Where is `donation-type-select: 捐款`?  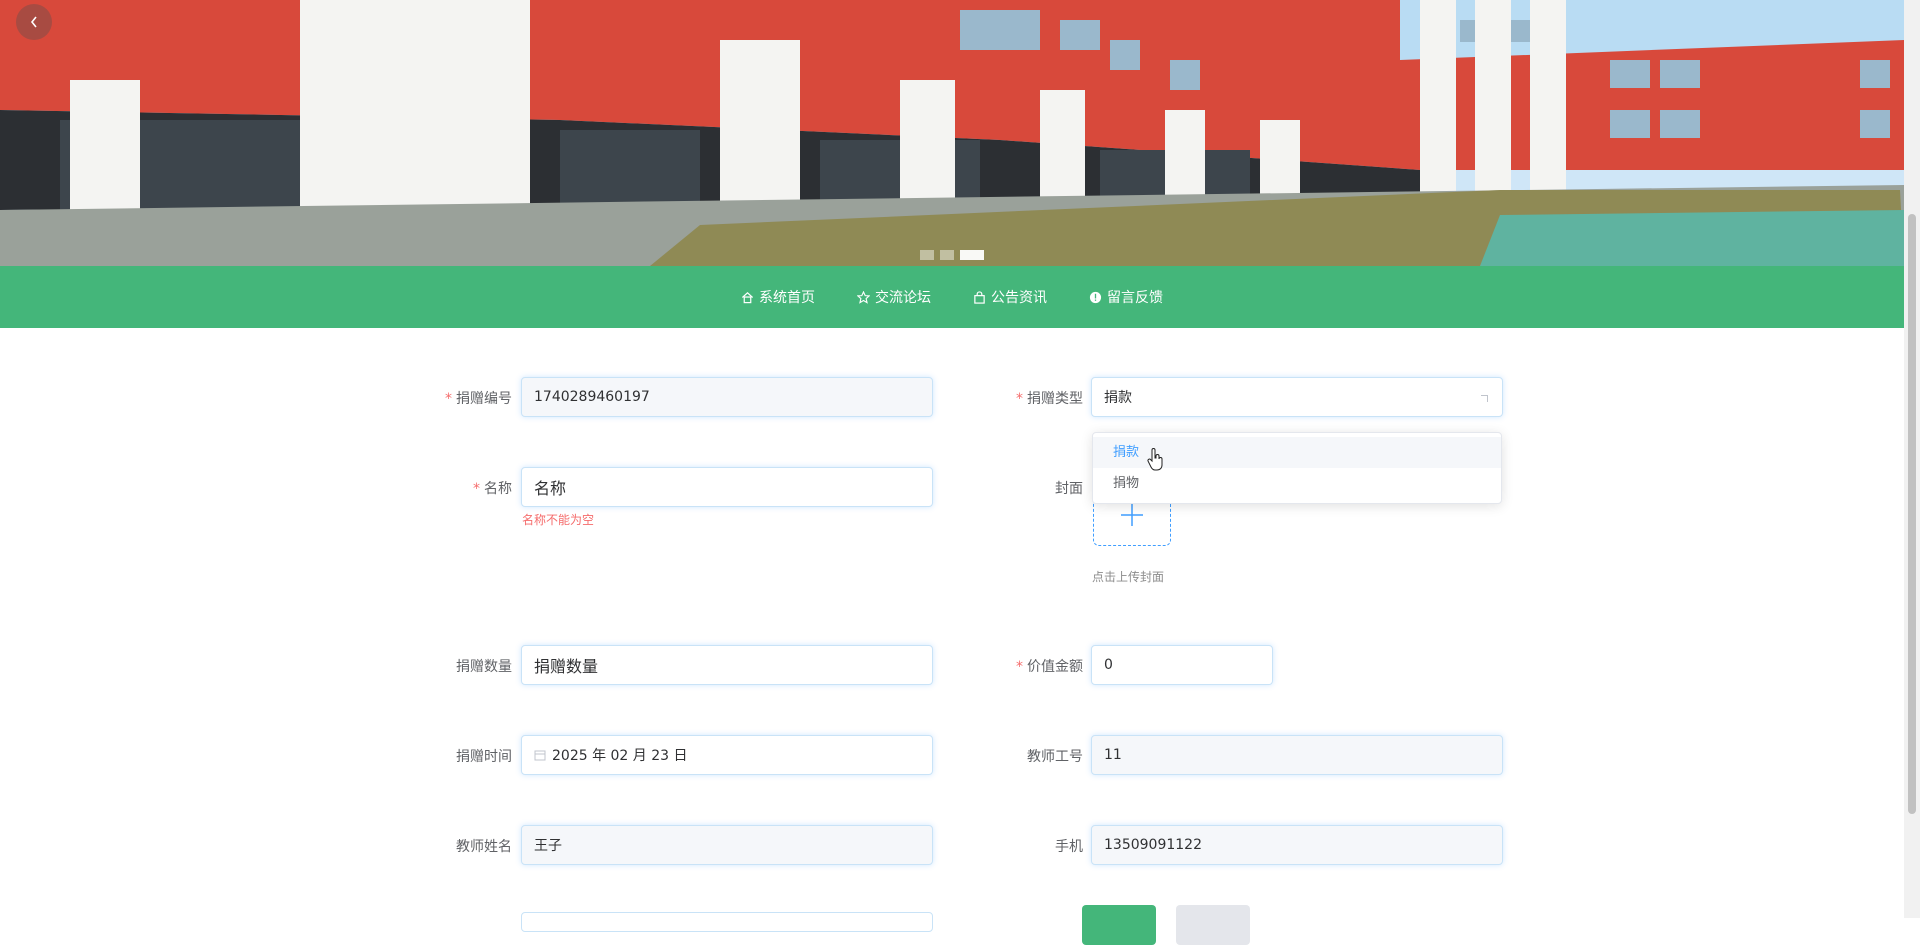
donation-type-select: 捐款 is located at coordinates (1297, 397).